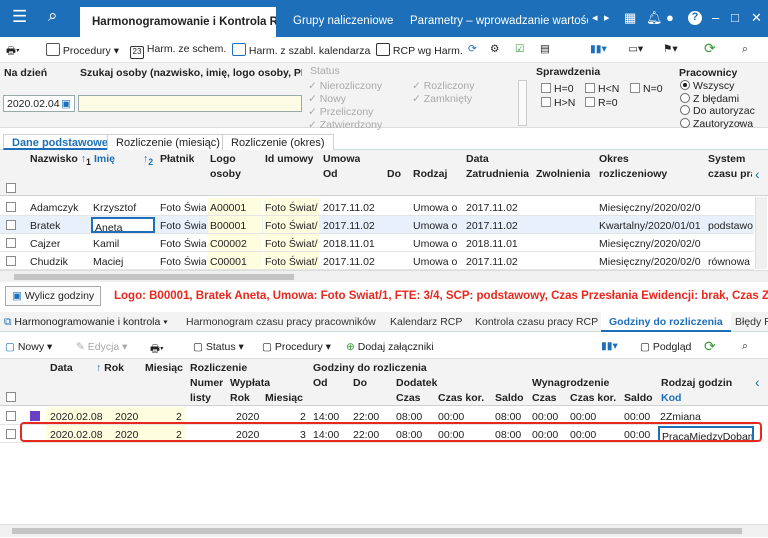 The image size is (768, 538). What do you see at coordinates (82, 50) in the screenshot?
I see `procedury-button: Procedury ▾` at bounding box center [82, 50].